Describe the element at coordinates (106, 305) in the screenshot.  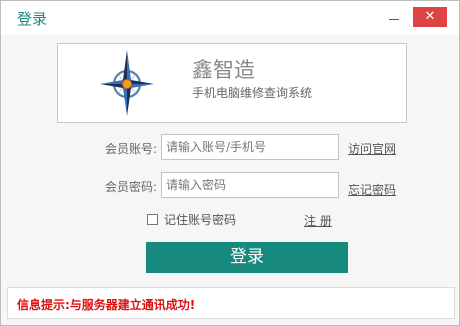
I see `status-message: 信息提示:与服务器建立通讯成功!` at that location.